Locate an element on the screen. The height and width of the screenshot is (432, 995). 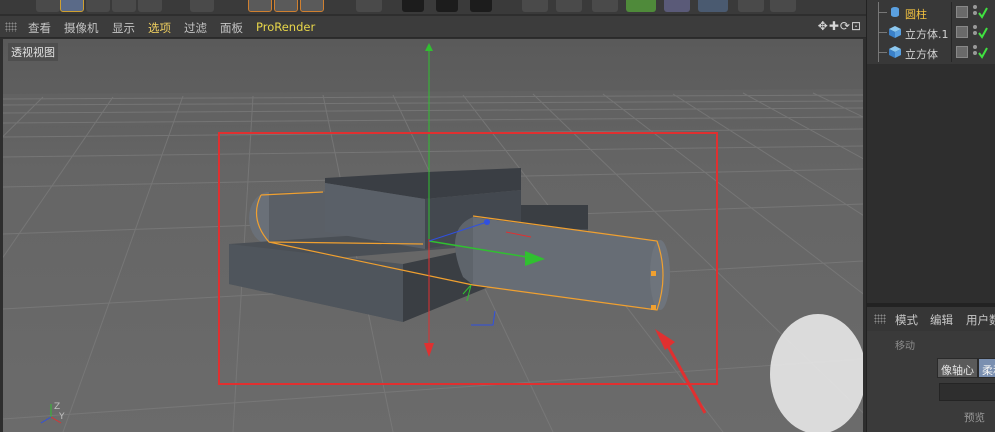
toolbar-button-z is located at coordinates (312, 6).